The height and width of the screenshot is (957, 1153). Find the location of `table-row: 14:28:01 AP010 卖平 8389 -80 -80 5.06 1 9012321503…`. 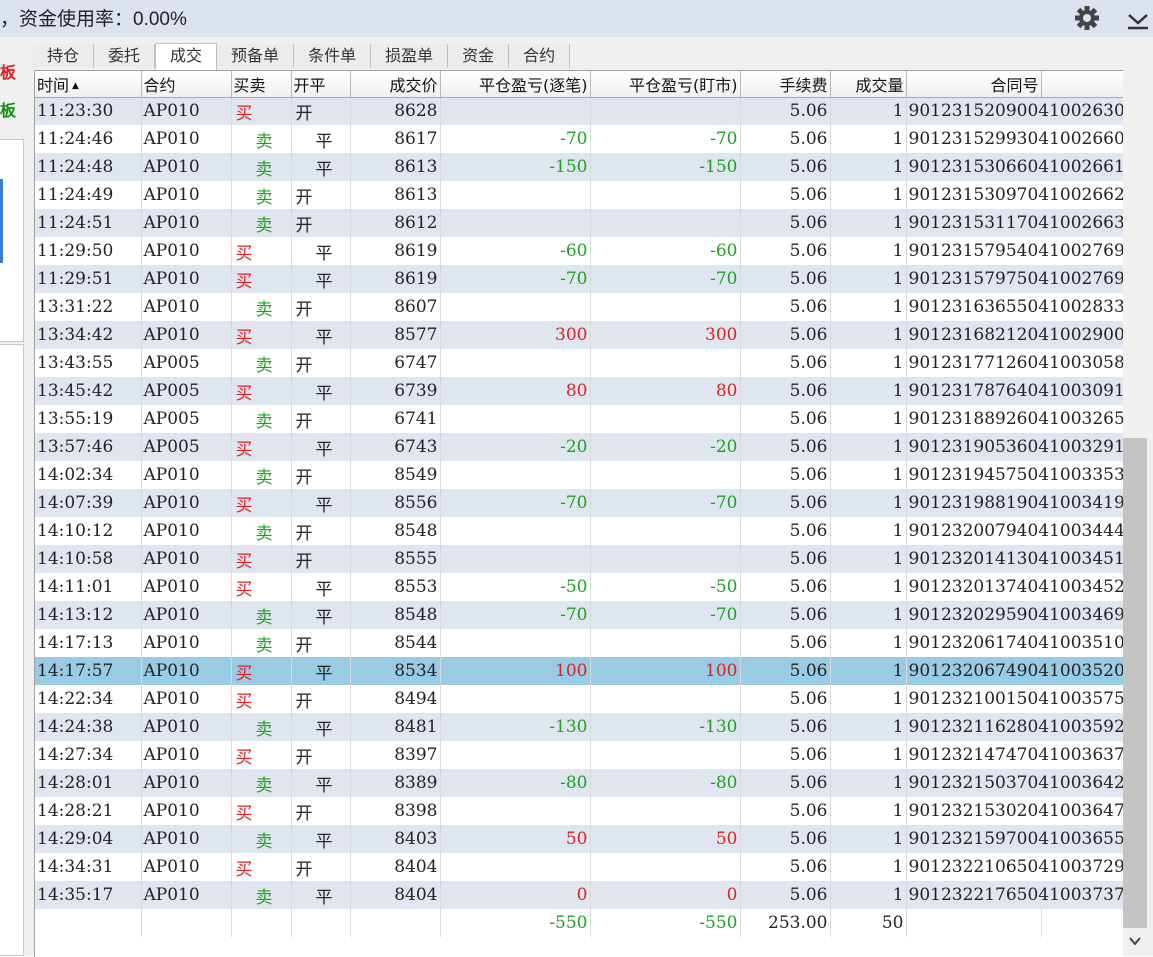

table-row: 14:28:01 AP010 卖平 8389 -80 -80 5.06 1 9012321503… is located at coordinates (579, 783).